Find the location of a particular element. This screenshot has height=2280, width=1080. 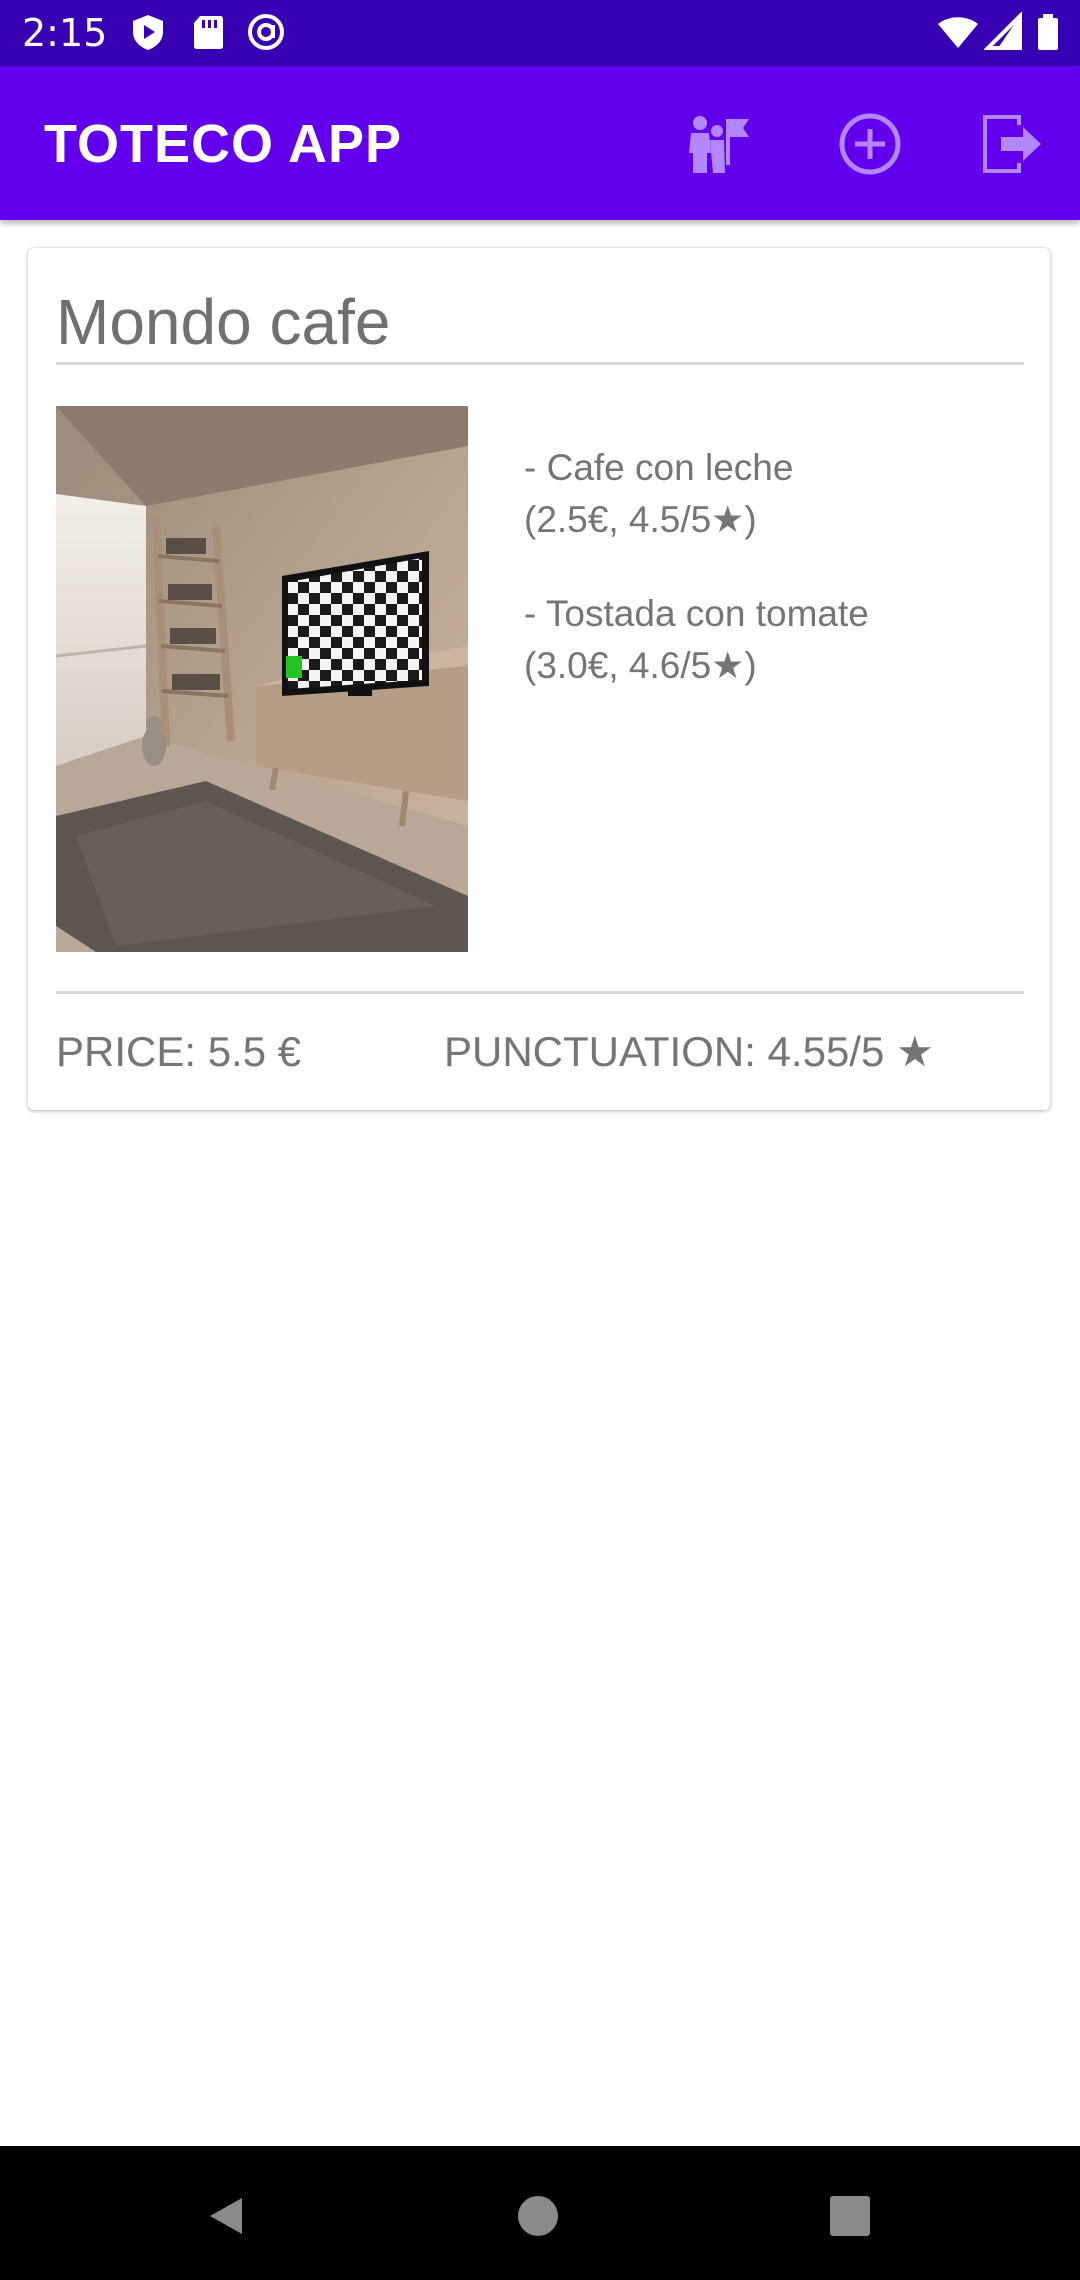

navigation-bar is located at coordinates (540, 2213).